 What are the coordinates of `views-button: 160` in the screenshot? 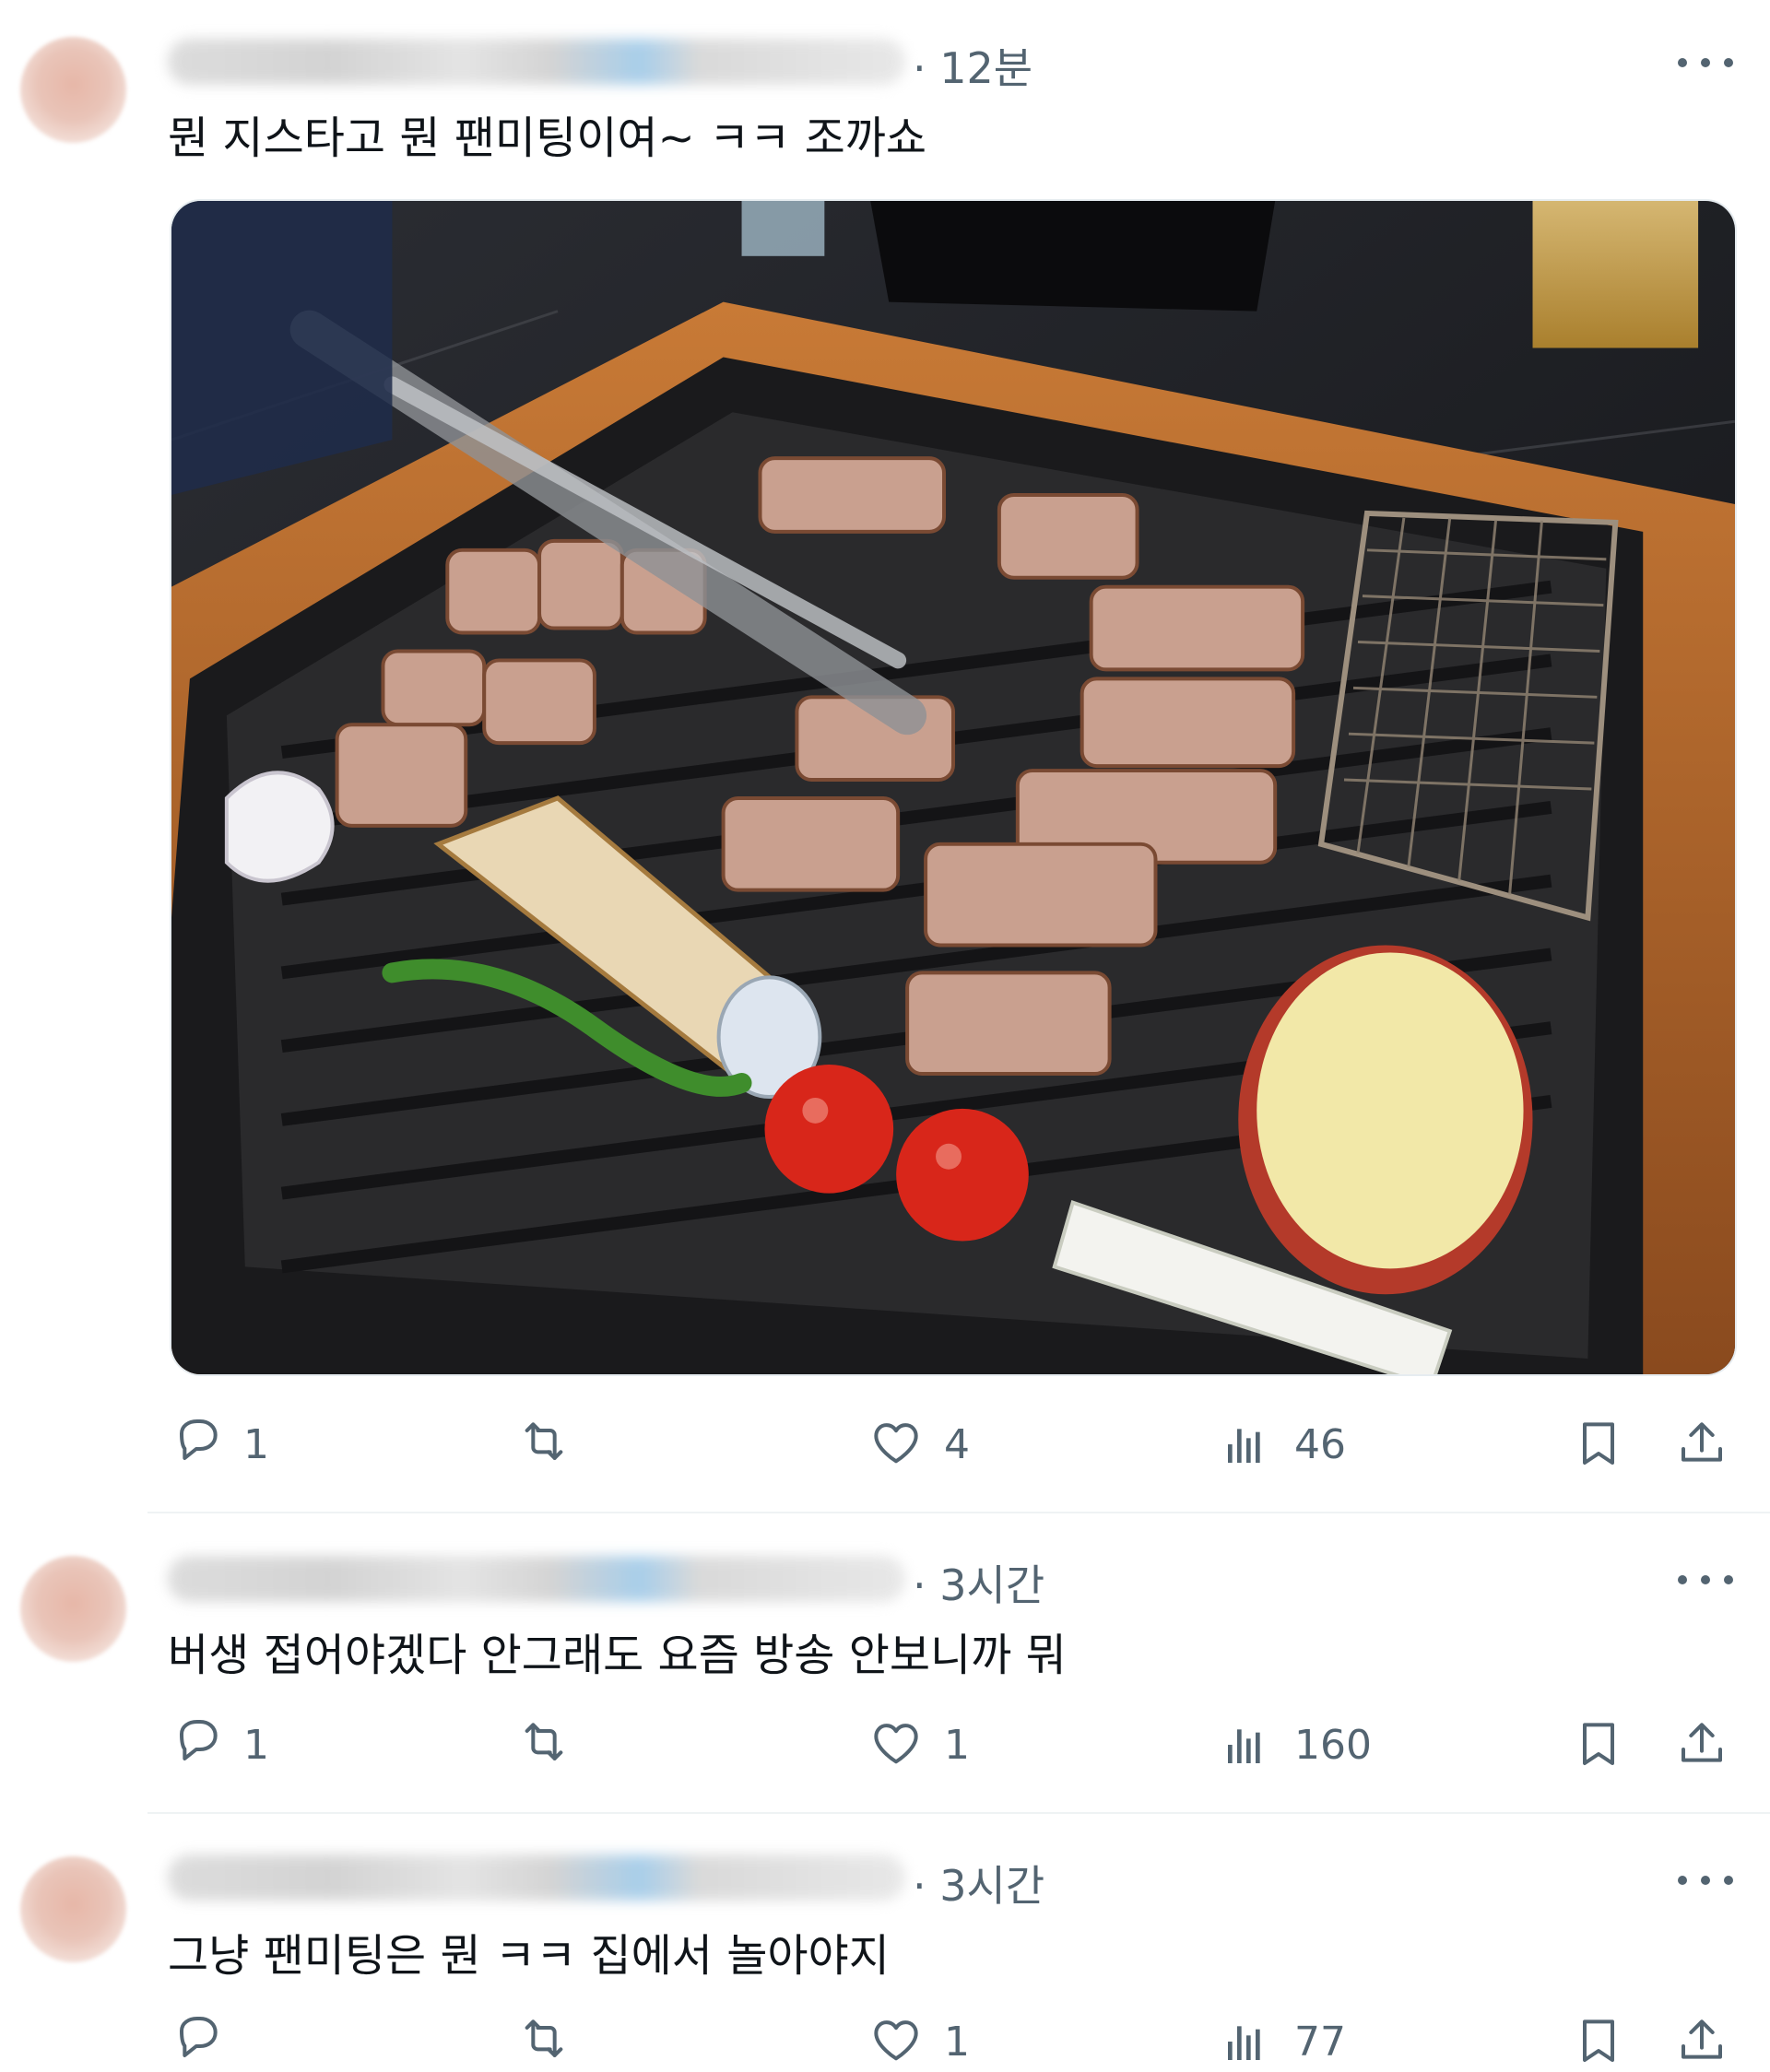 It's located at (1295, 1745).